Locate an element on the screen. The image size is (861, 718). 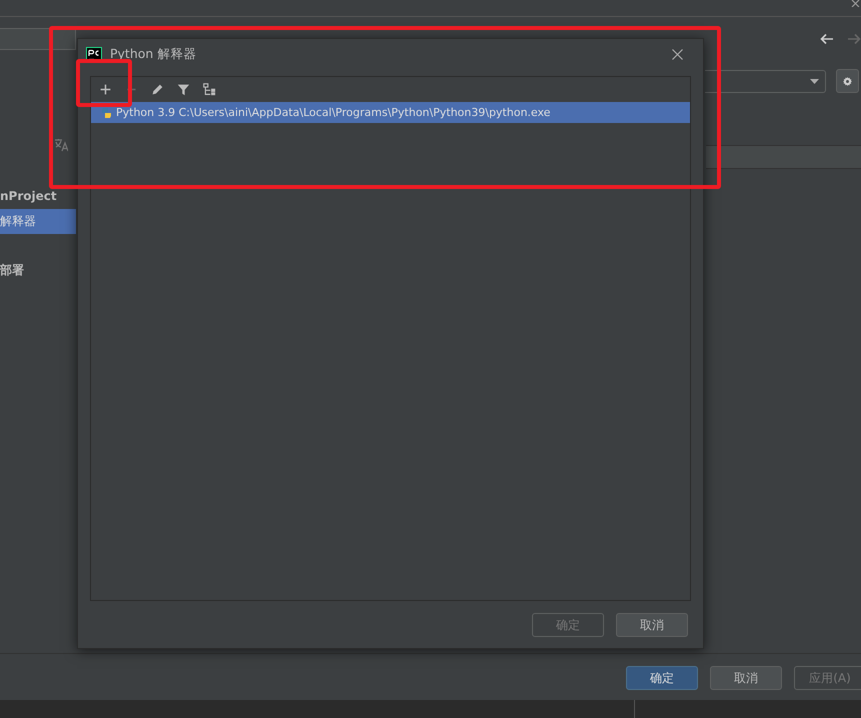
back-arrow-icon is located at coordinates (827, 39).